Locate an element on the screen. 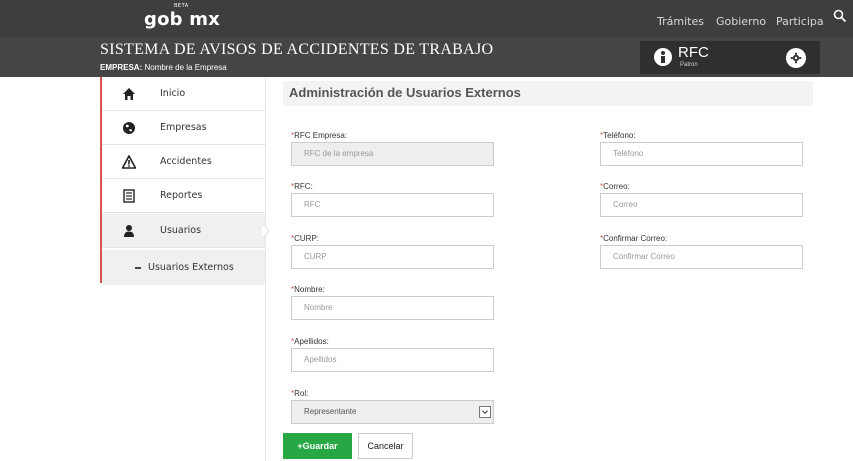 The width and height of the screenshot is (853, 461). rfc-empresa-field: RFC de la empresa is located at coordinates (392, 154).